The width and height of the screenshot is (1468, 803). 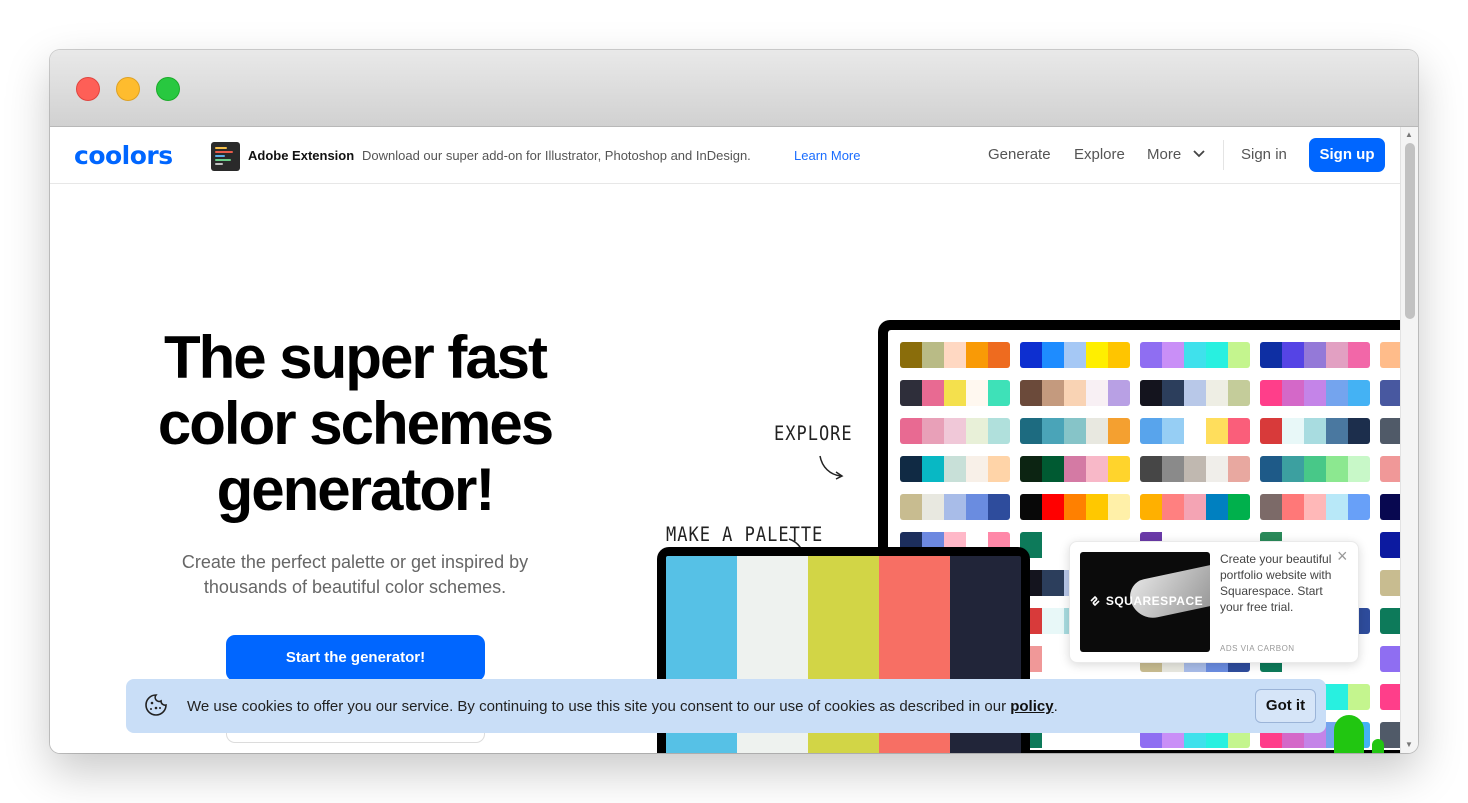 What do you see at coordinates (123, 155) in the screenshot?
I see `coolors-logo: coolors` at bounding box center [123, 155].